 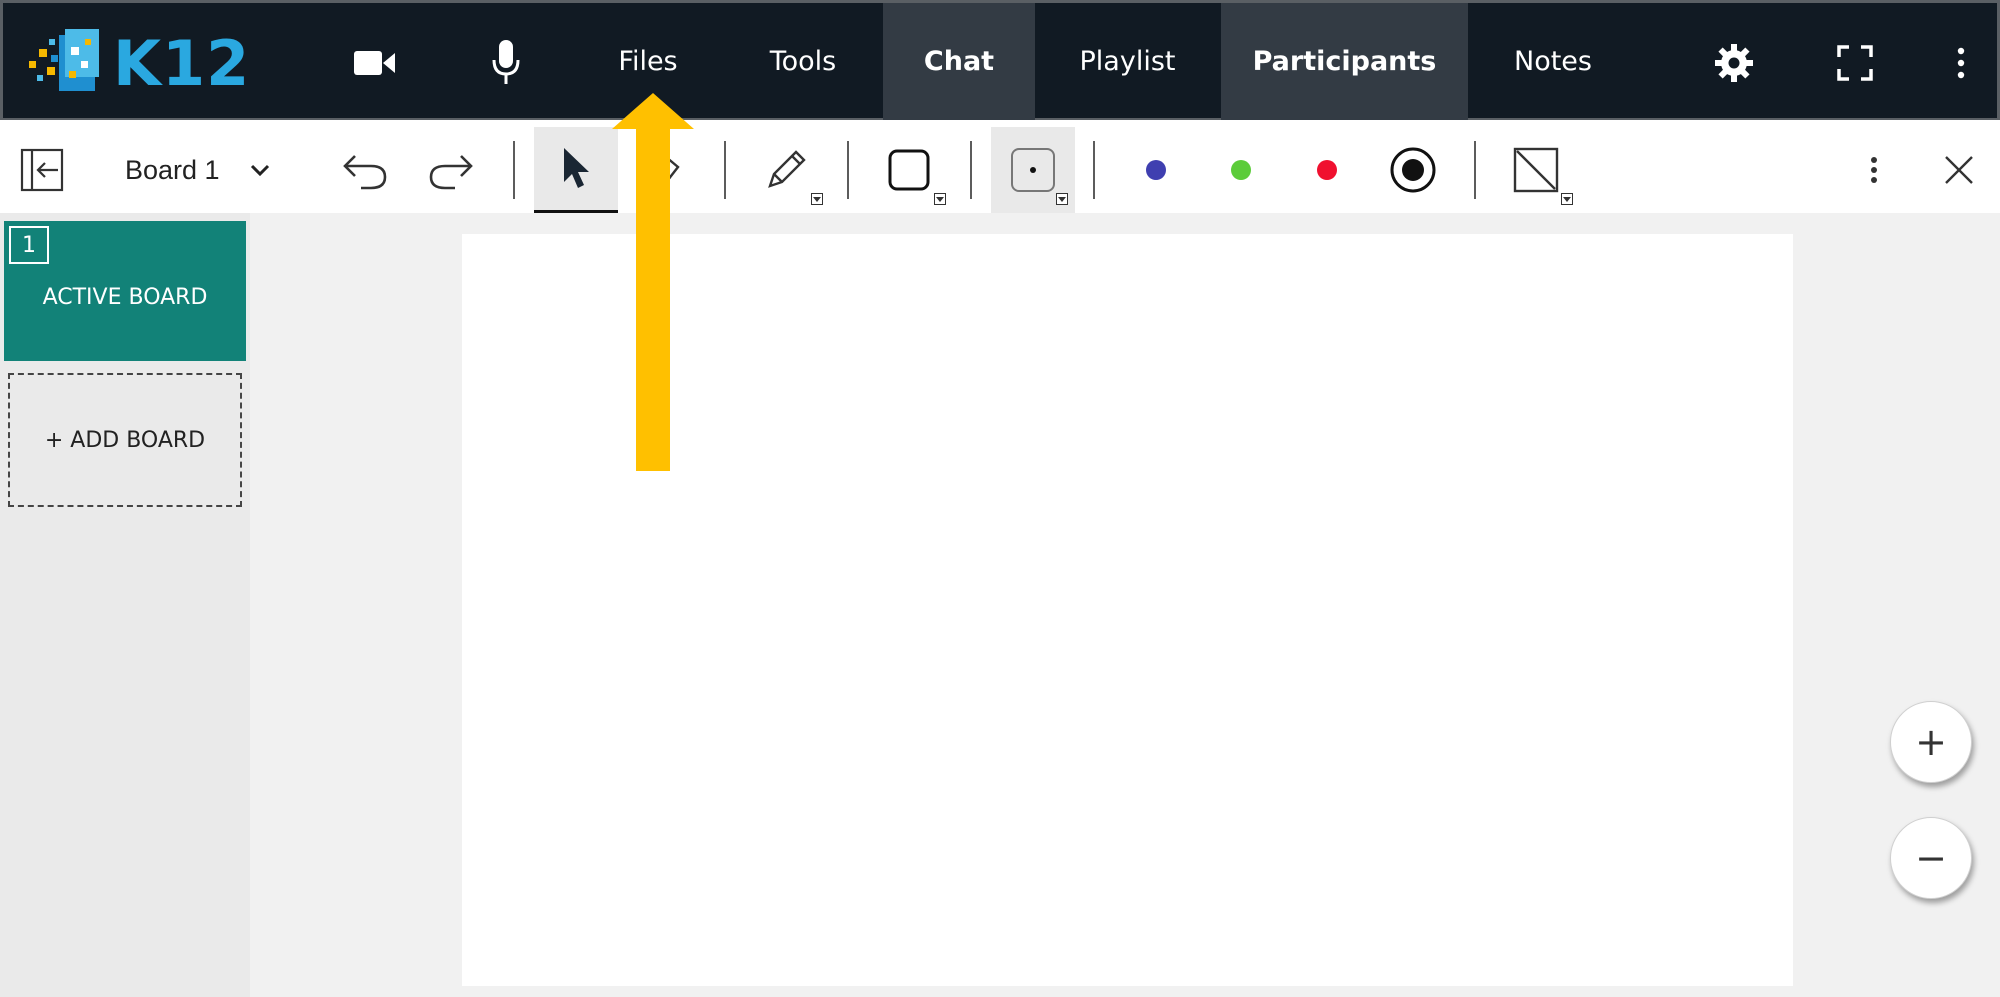 I want to click on zoom-in-button: +, so click(x=1931, y=742).